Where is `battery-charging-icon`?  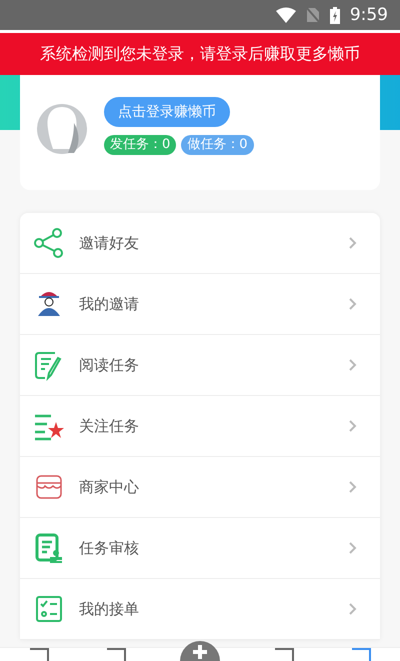 battery-charging-icon is located at coordinates (335, 15).